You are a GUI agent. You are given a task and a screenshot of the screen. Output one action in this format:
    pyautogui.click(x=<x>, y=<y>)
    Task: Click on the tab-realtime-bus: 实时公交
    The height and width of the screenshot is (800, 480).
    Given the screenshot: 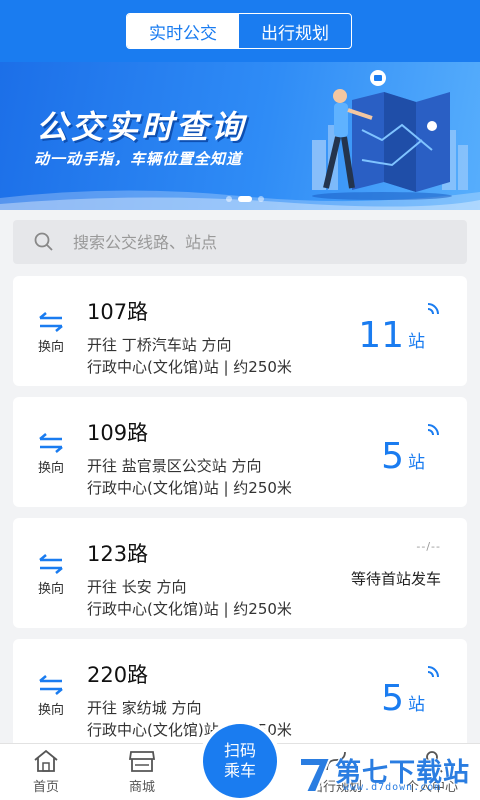 What is the action you would take?
    pyautogui.click(x=183, y=31)
    